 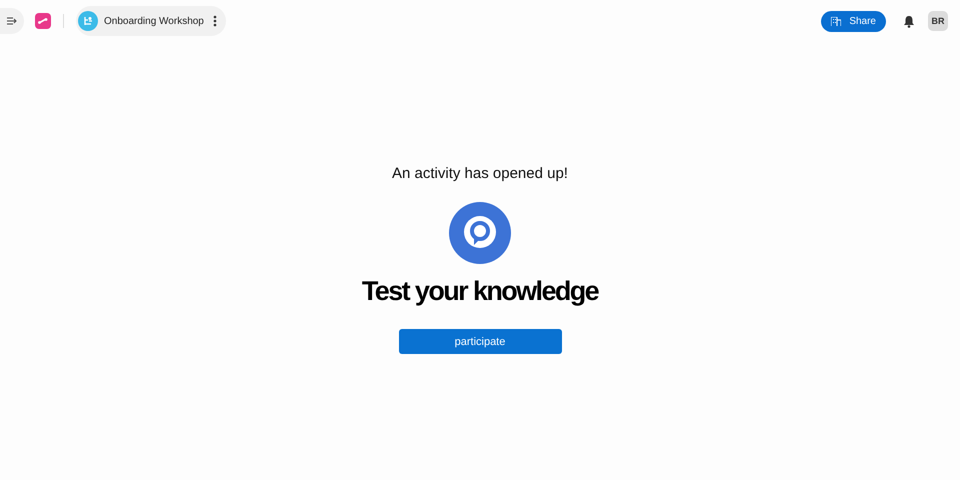 What do you see at coordinates (480, 341) in the screenshot?
I see `participate-button: participate` at bounding box center [480, 341].